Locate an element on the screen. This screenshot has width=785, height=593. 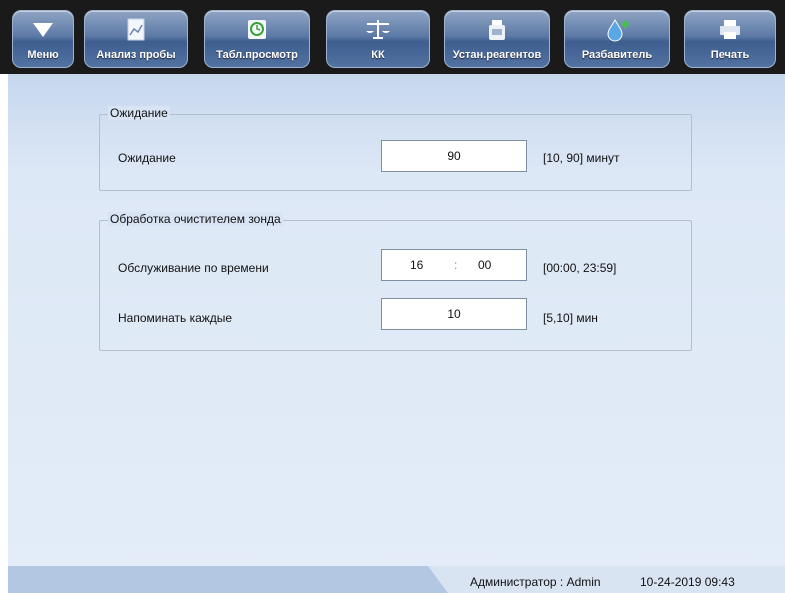
water-drop-plus-icon is located at coordinates (618, 30).